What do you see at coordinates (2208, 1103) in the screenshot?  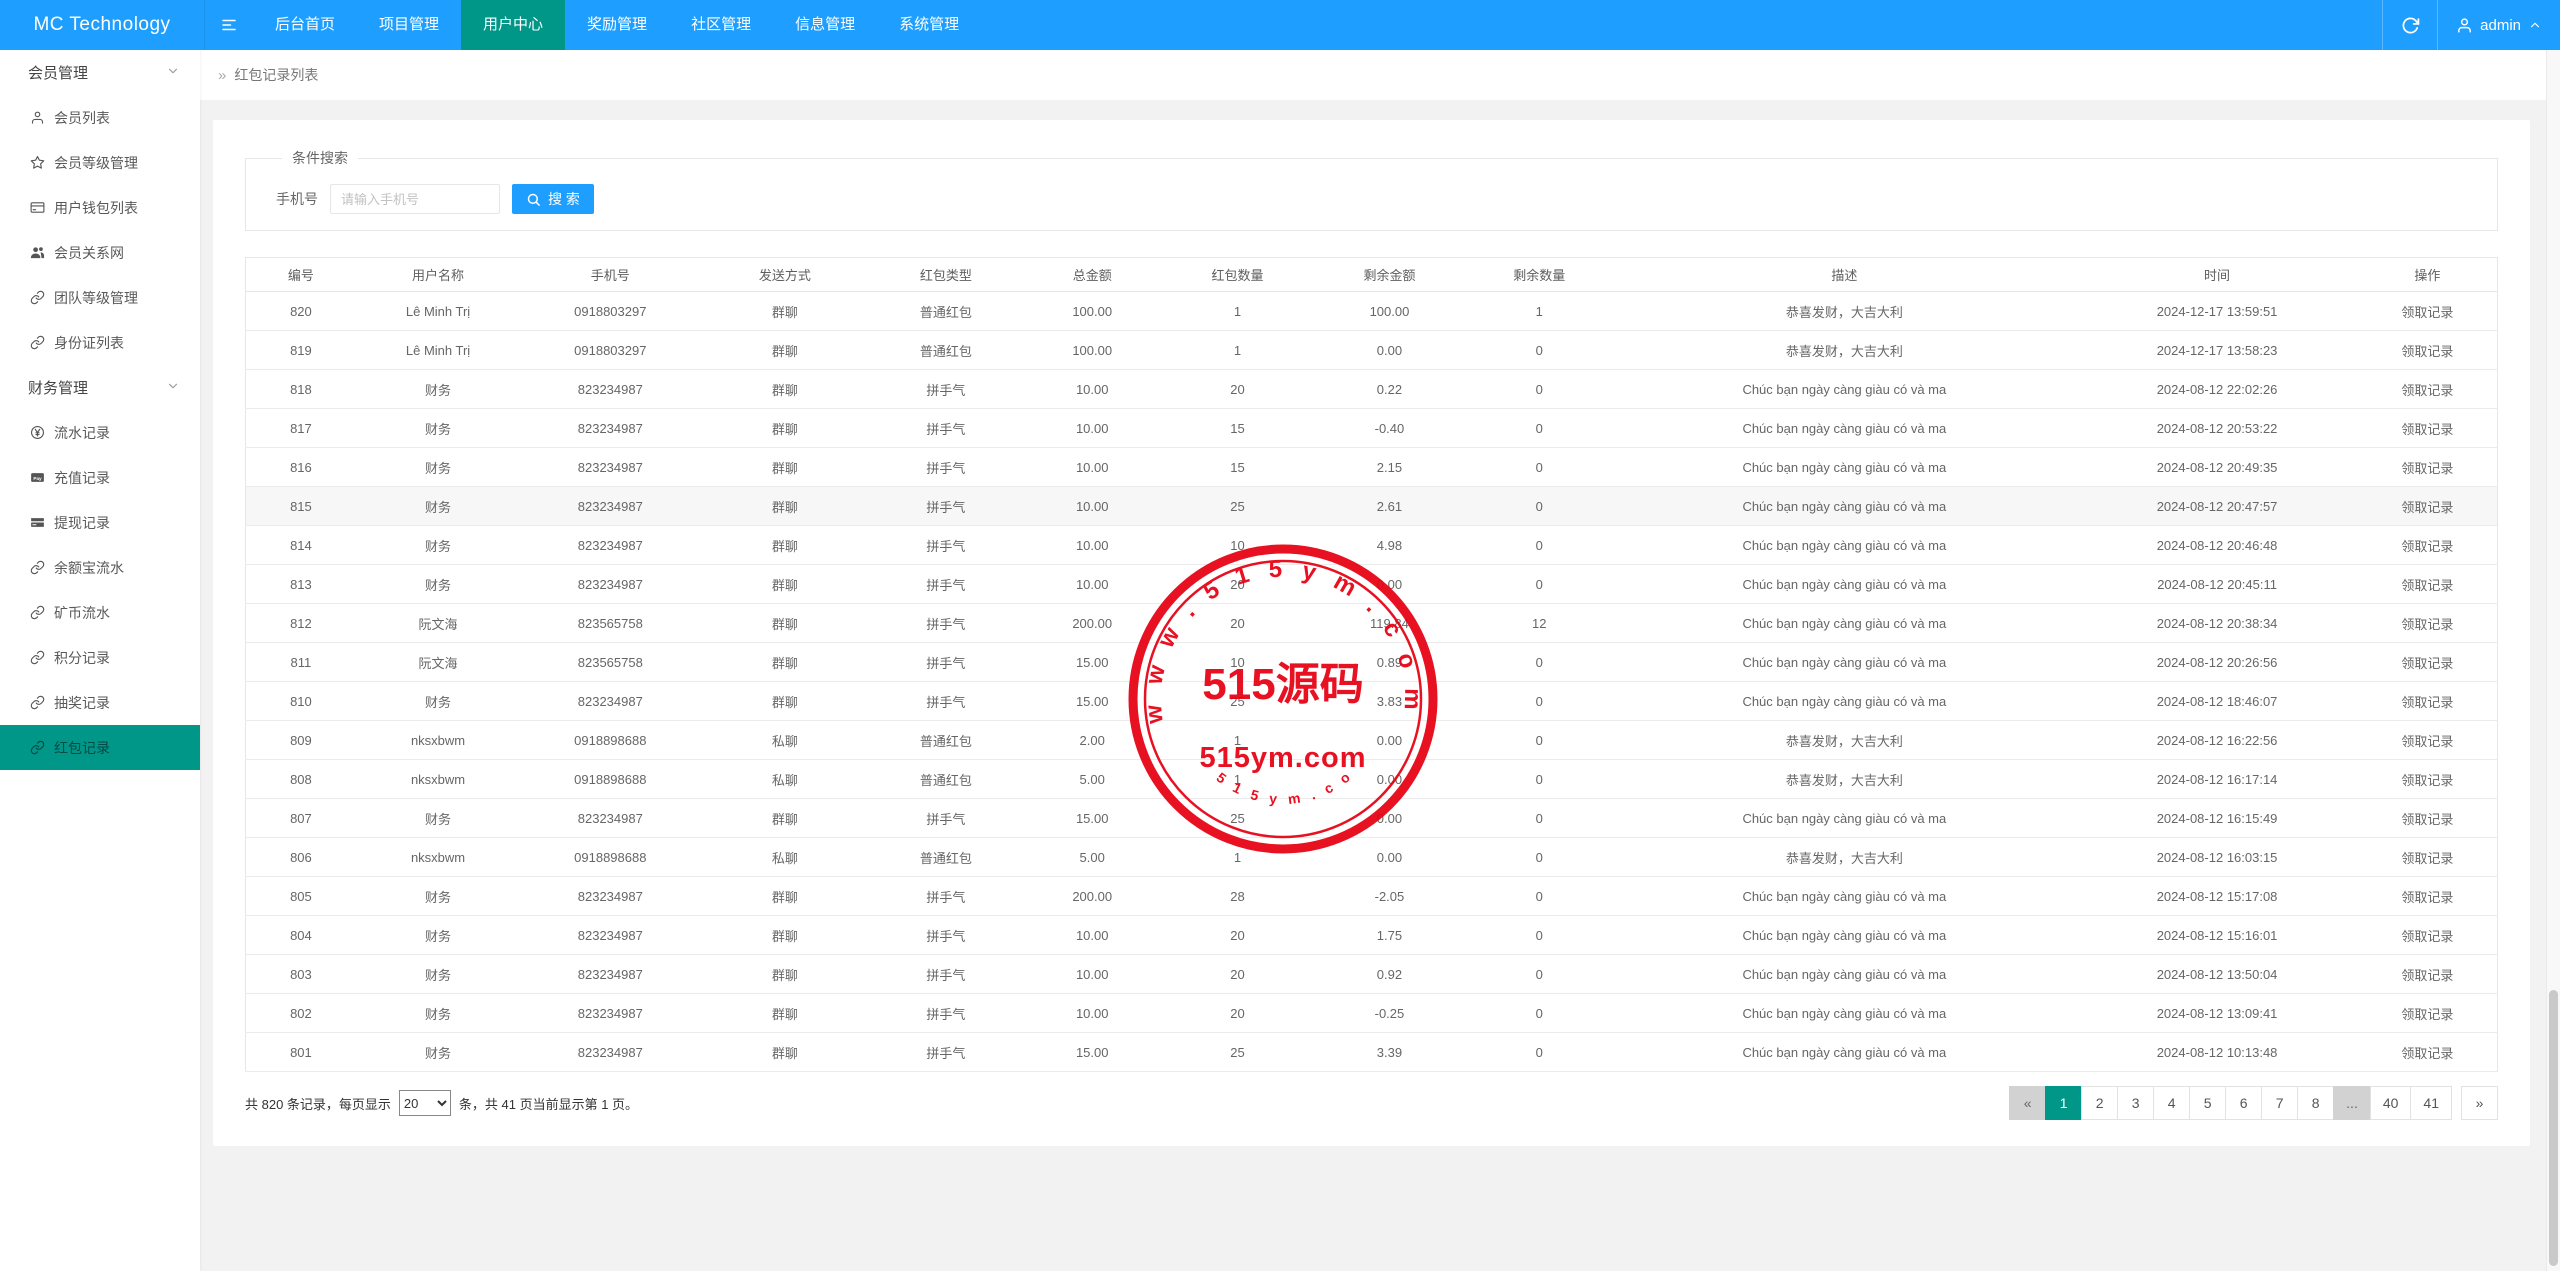 I see `page-button: 5` at bounding box center [2208, 1103].